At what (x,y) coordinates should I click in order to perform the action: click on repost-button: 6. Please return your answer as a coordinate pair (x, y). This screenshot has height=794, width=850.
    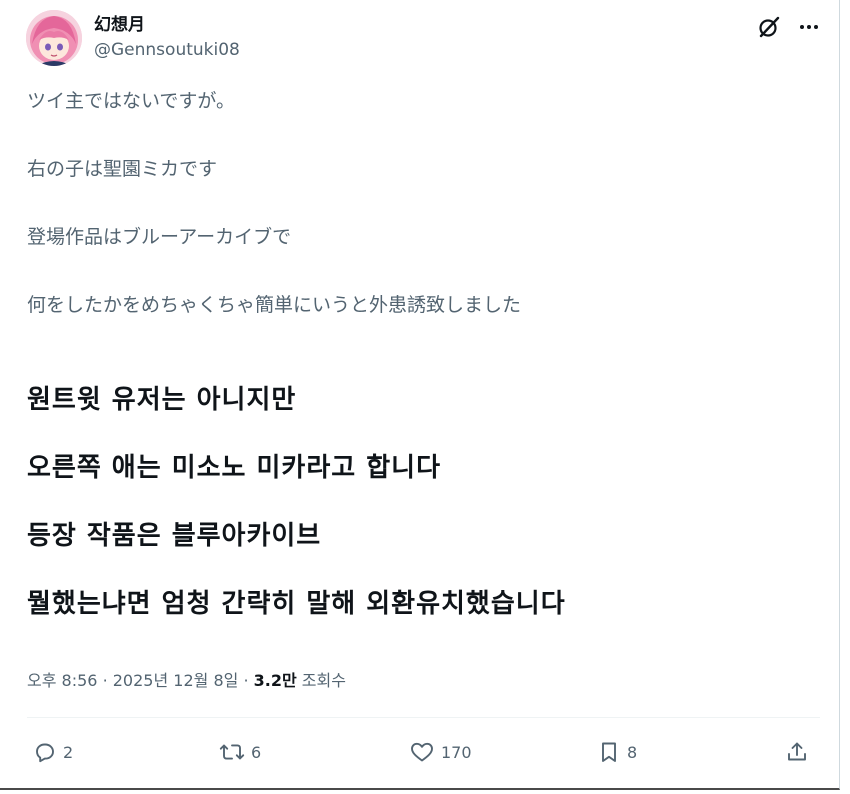
    Looking at the image, I should click on (240, 752).